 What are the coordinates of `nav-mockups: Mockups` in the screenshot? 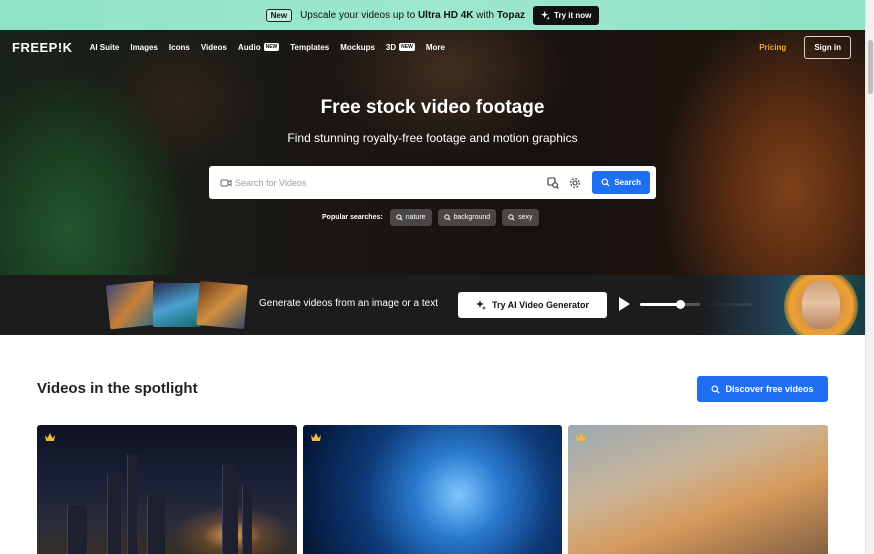 It's located at (357, 47).